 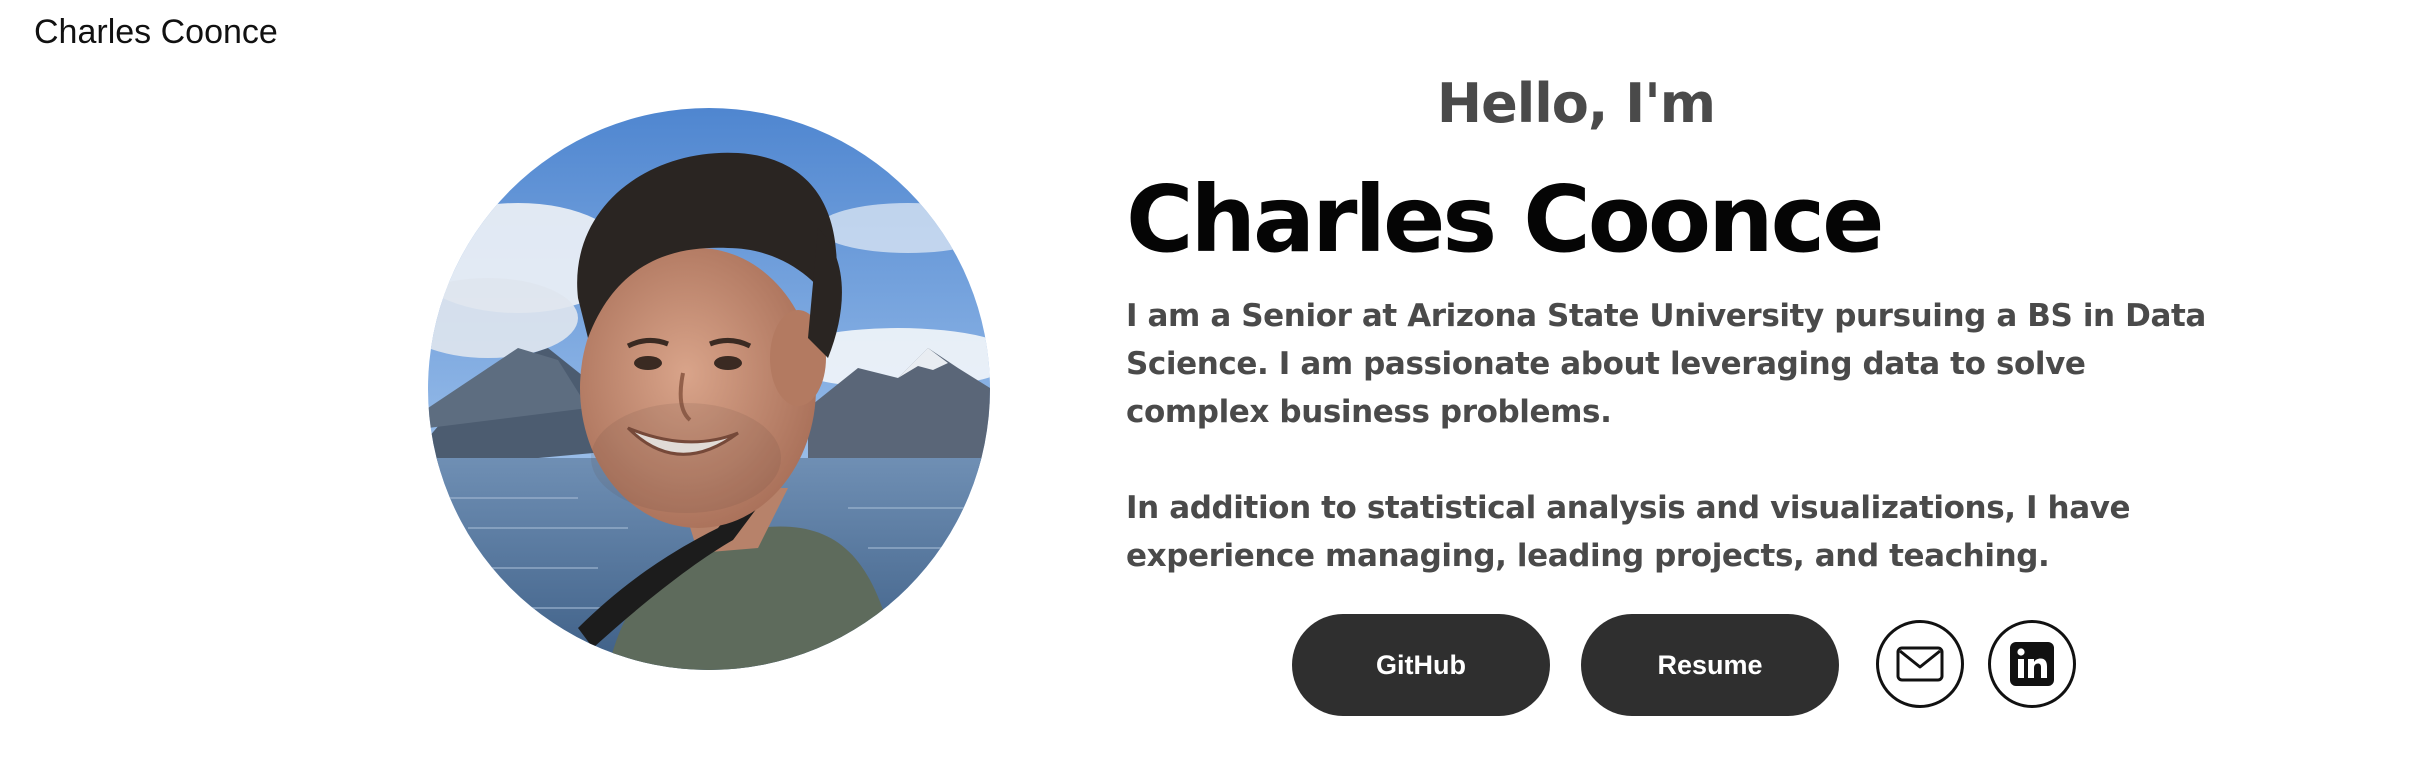 What do you see at coordinates (156, 32) in the screenshot?
I see `site-brand: Charles Coonce` at bounding box center [156, 32].